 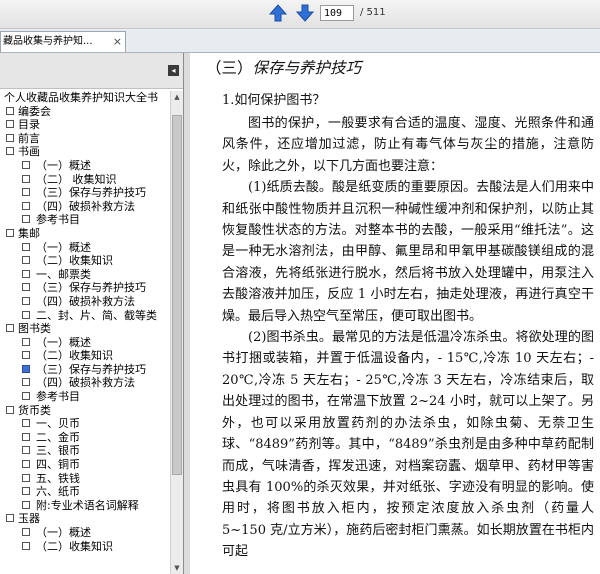 I want to click on bookmark-item: 前言, so click(x=85, y=139).